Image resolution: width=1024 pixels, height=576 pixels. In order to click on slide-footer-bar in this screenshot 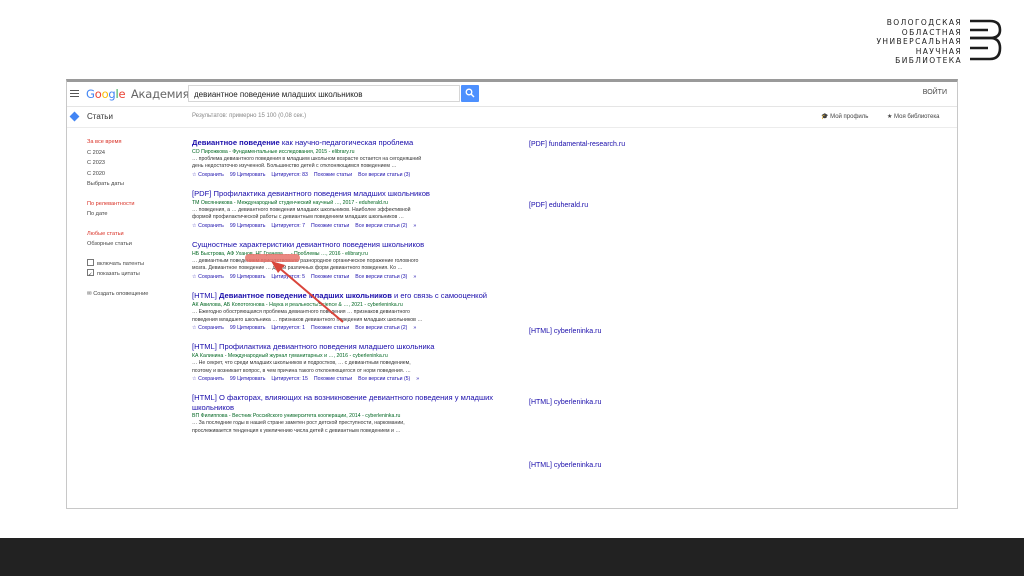, I will do `click(512, 557)`.